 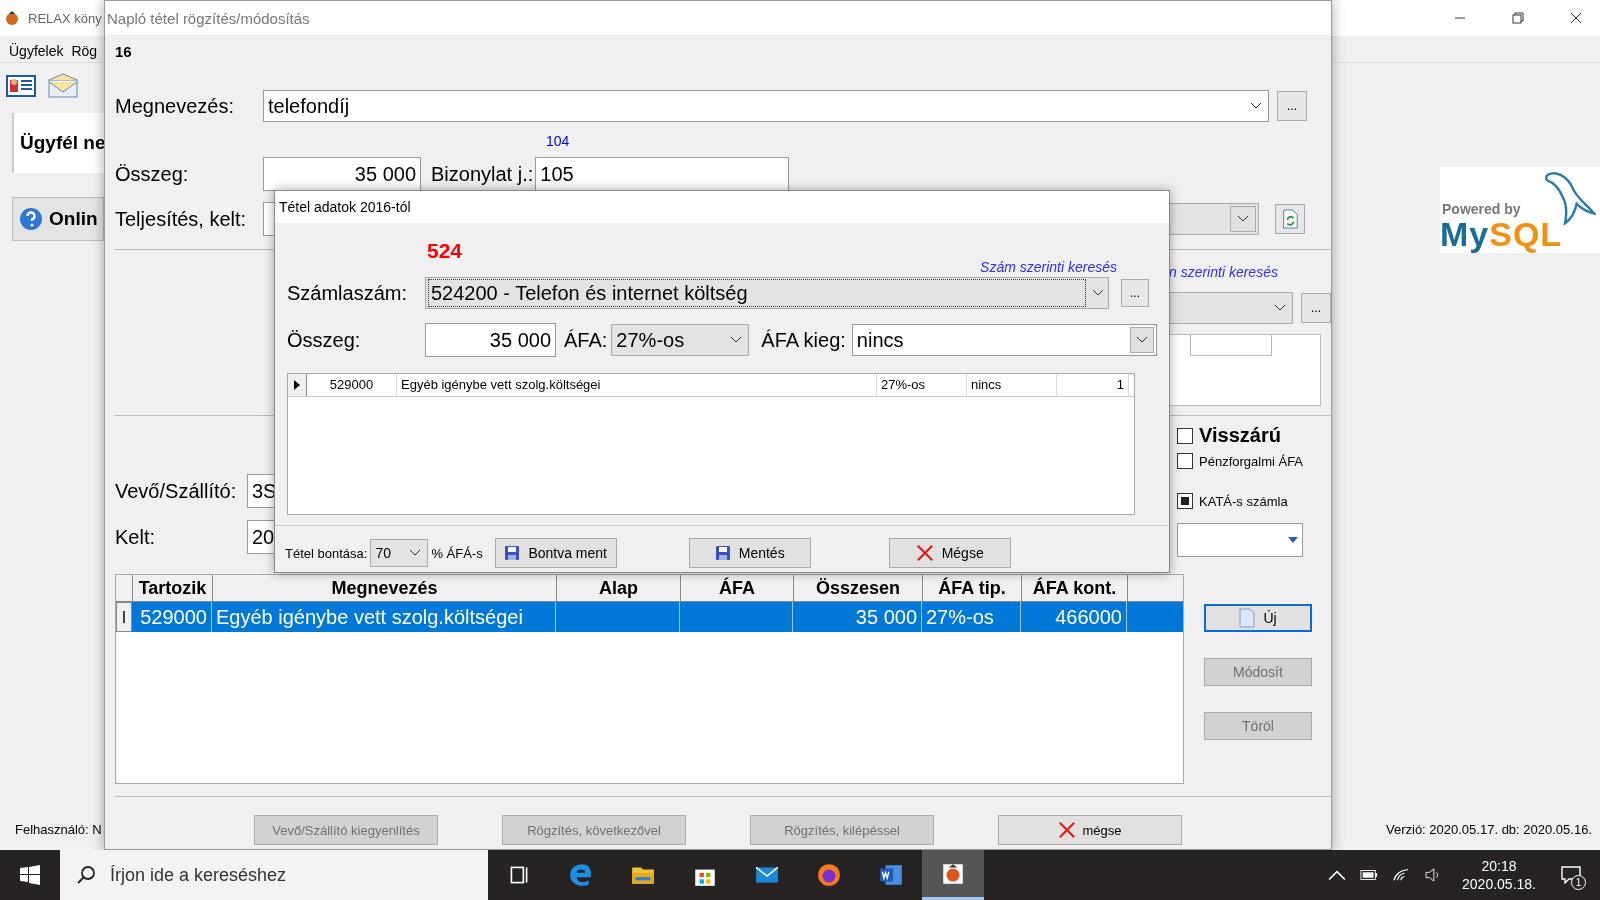 I want to click on grid-cell: Egyéb igénybe vett szolg.költségei, so click(x=637, y=385).